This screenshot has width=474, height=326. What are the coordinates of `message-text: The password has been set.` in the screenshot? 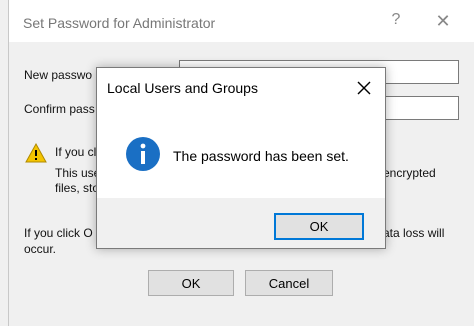 It's located at (261, 156).